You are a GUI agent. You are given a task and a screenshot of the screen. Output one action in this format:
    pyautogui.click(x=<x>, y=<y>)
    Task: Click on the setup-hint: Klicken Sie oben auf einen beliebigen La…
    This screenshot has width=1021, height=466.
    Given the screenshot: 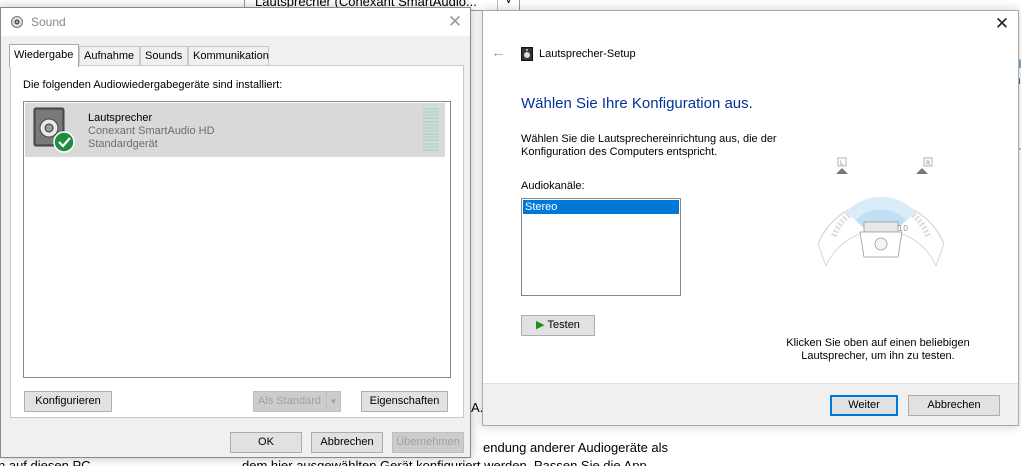 What is the action you would take?
    pyautogui.click(x=878, y=349)
    